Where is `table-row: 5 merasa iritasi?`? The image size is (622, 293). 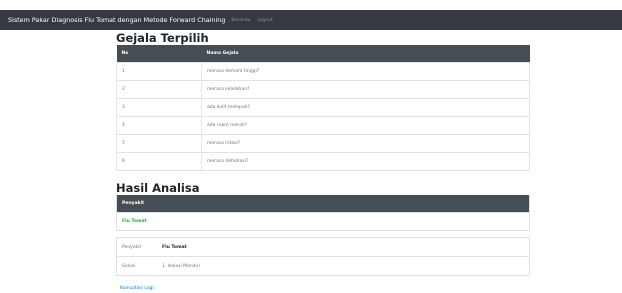
table-row: 5 merasa iritasi? is located at coordinates (323, 143).